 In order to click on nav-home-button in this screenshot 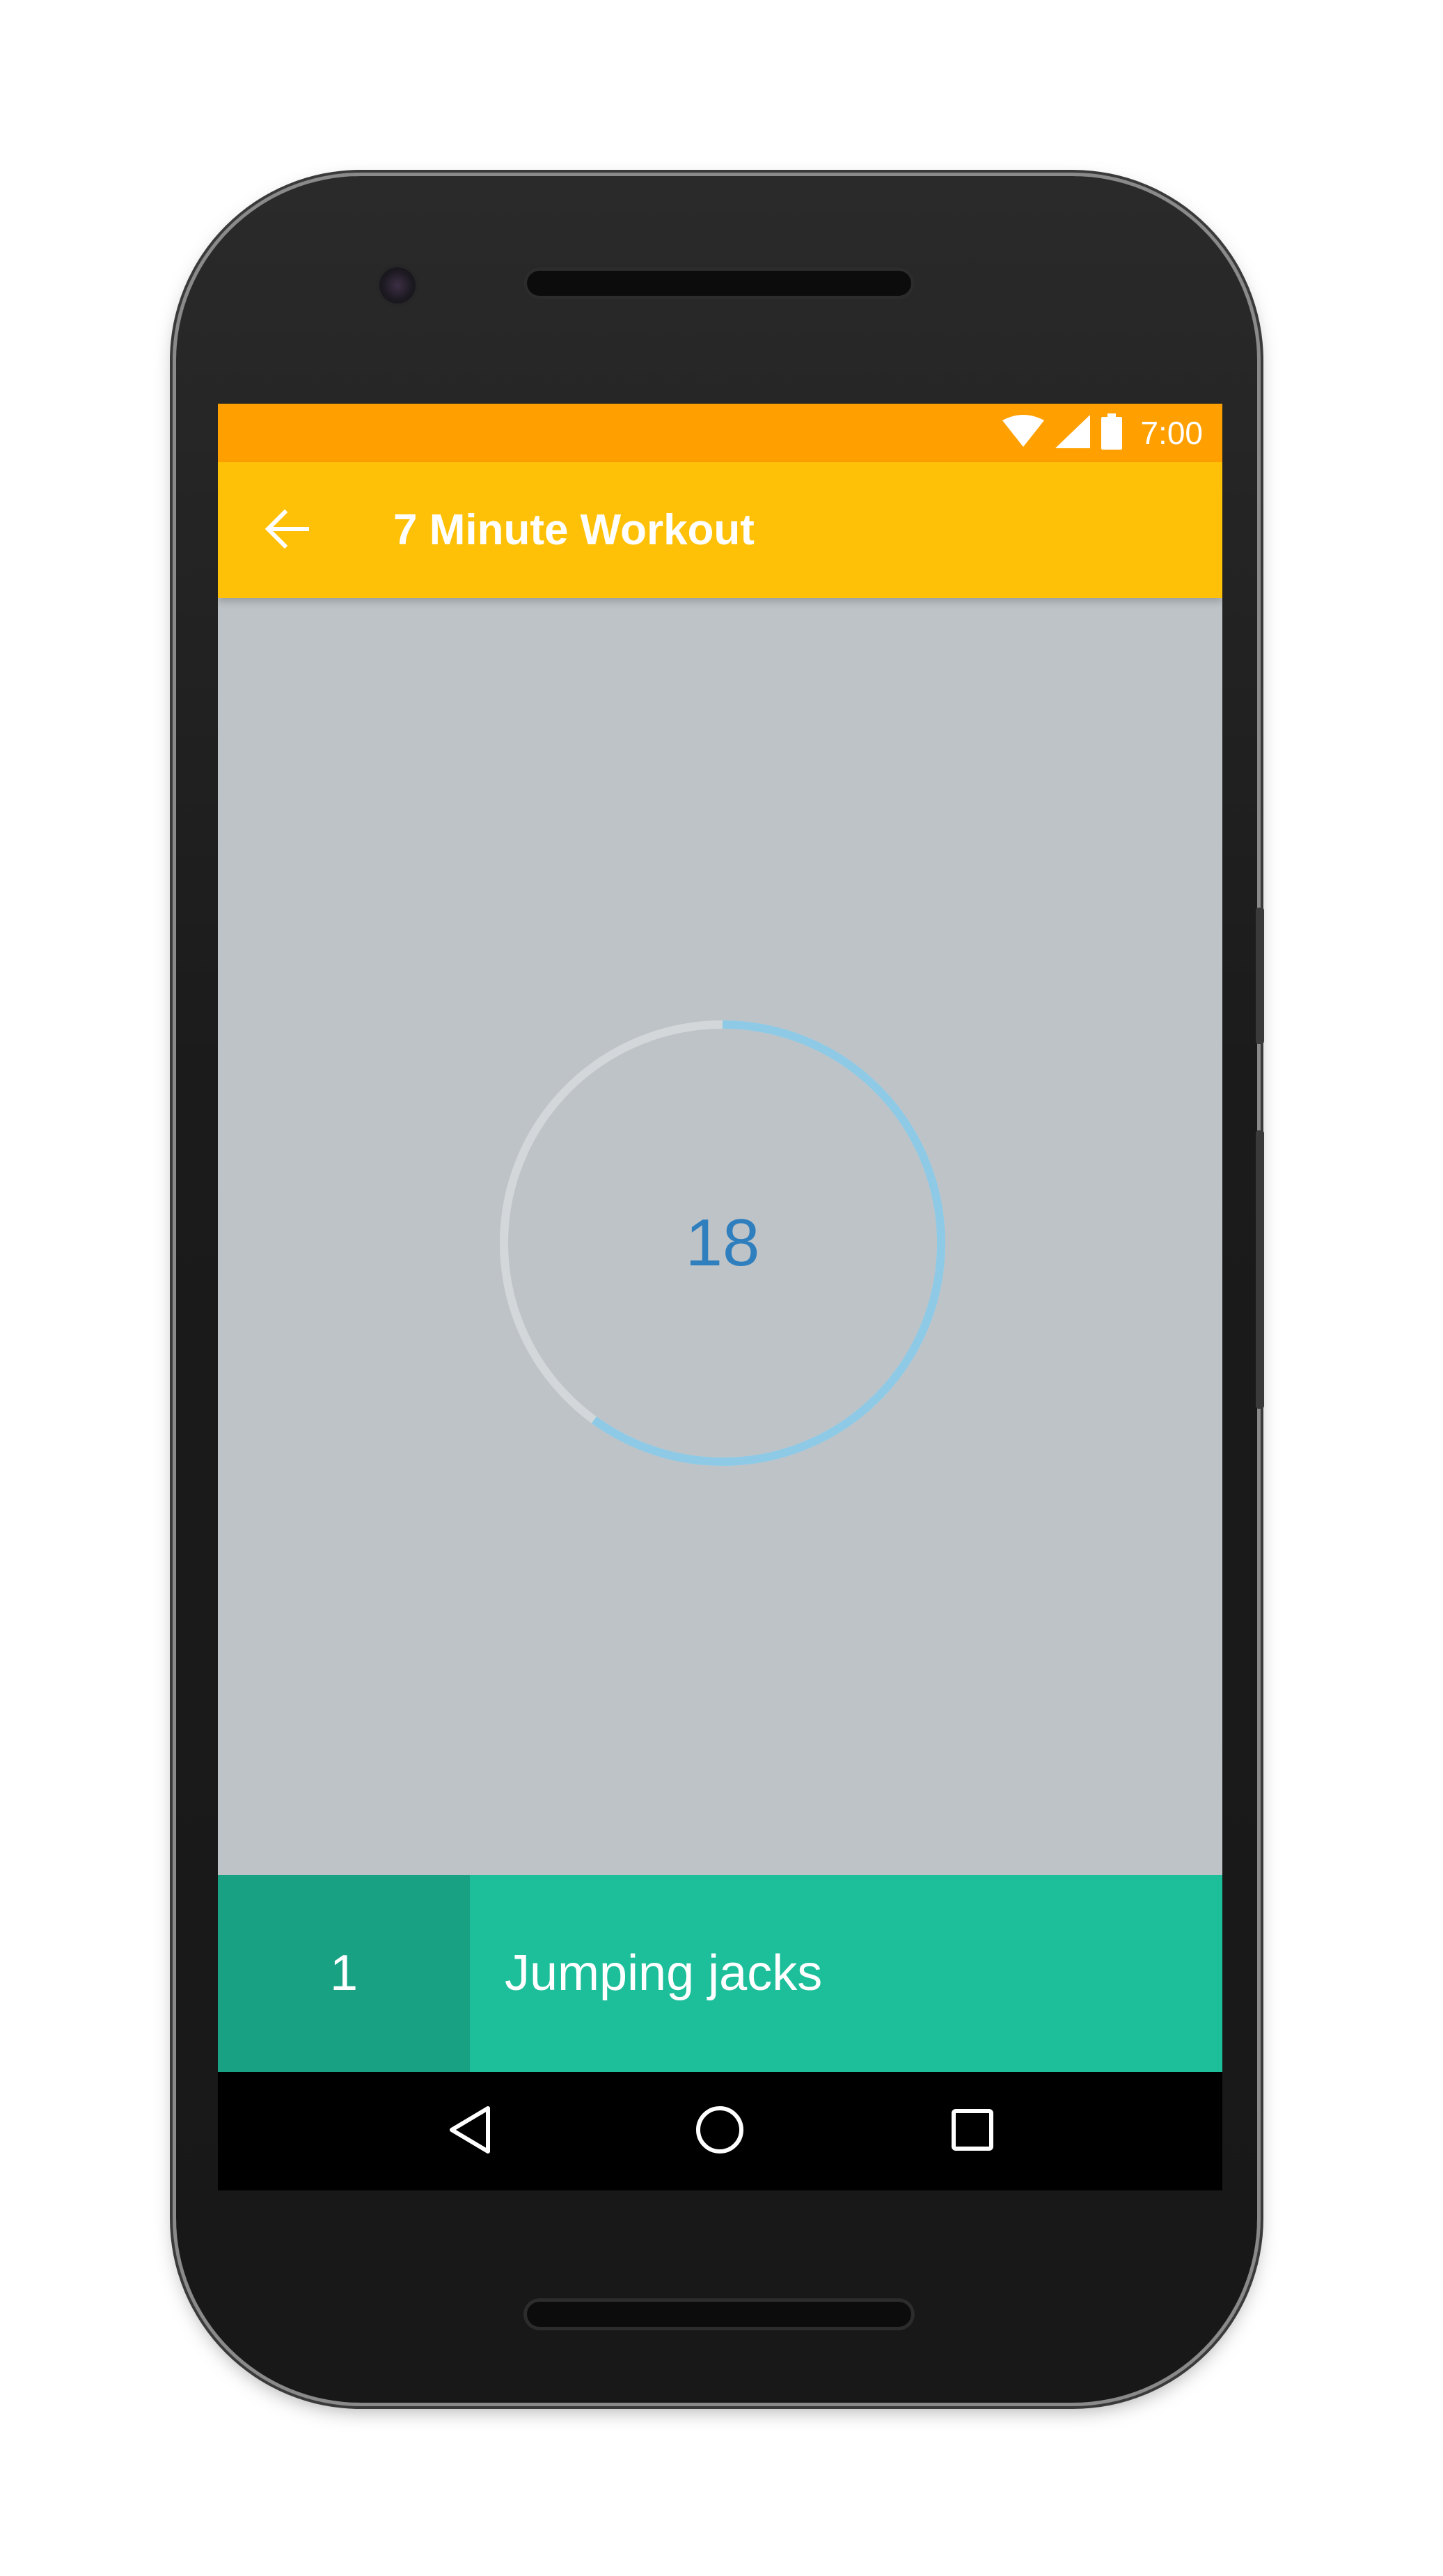, I will do `click(720, 2131)`.